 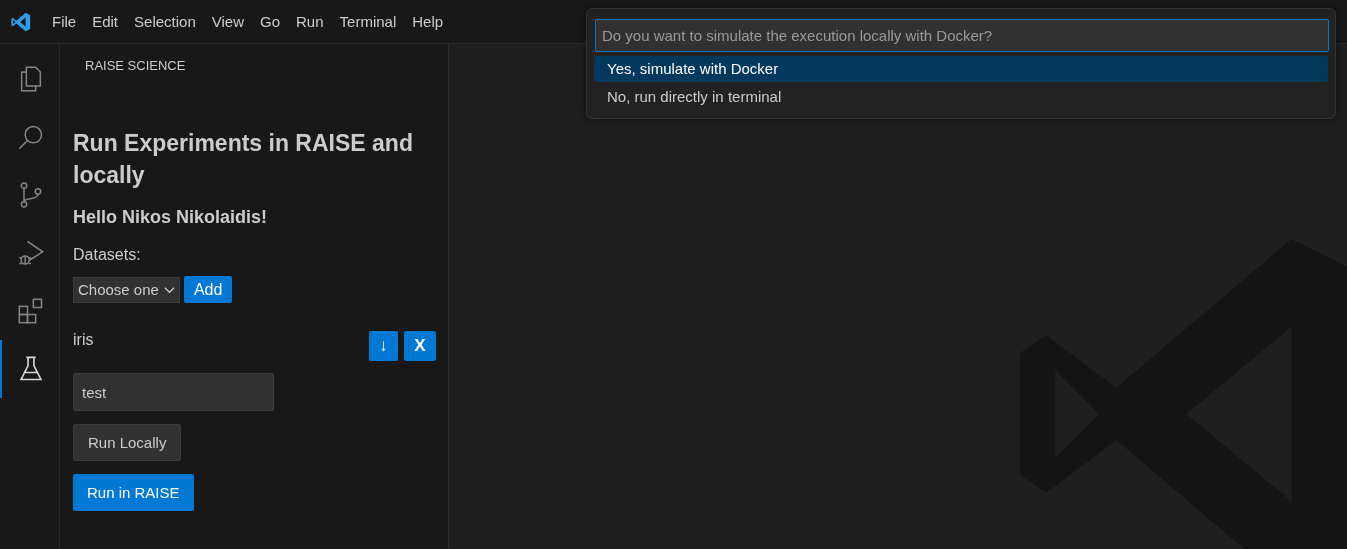 I want to click on app-logo-icon, so click(x=21, y=21).